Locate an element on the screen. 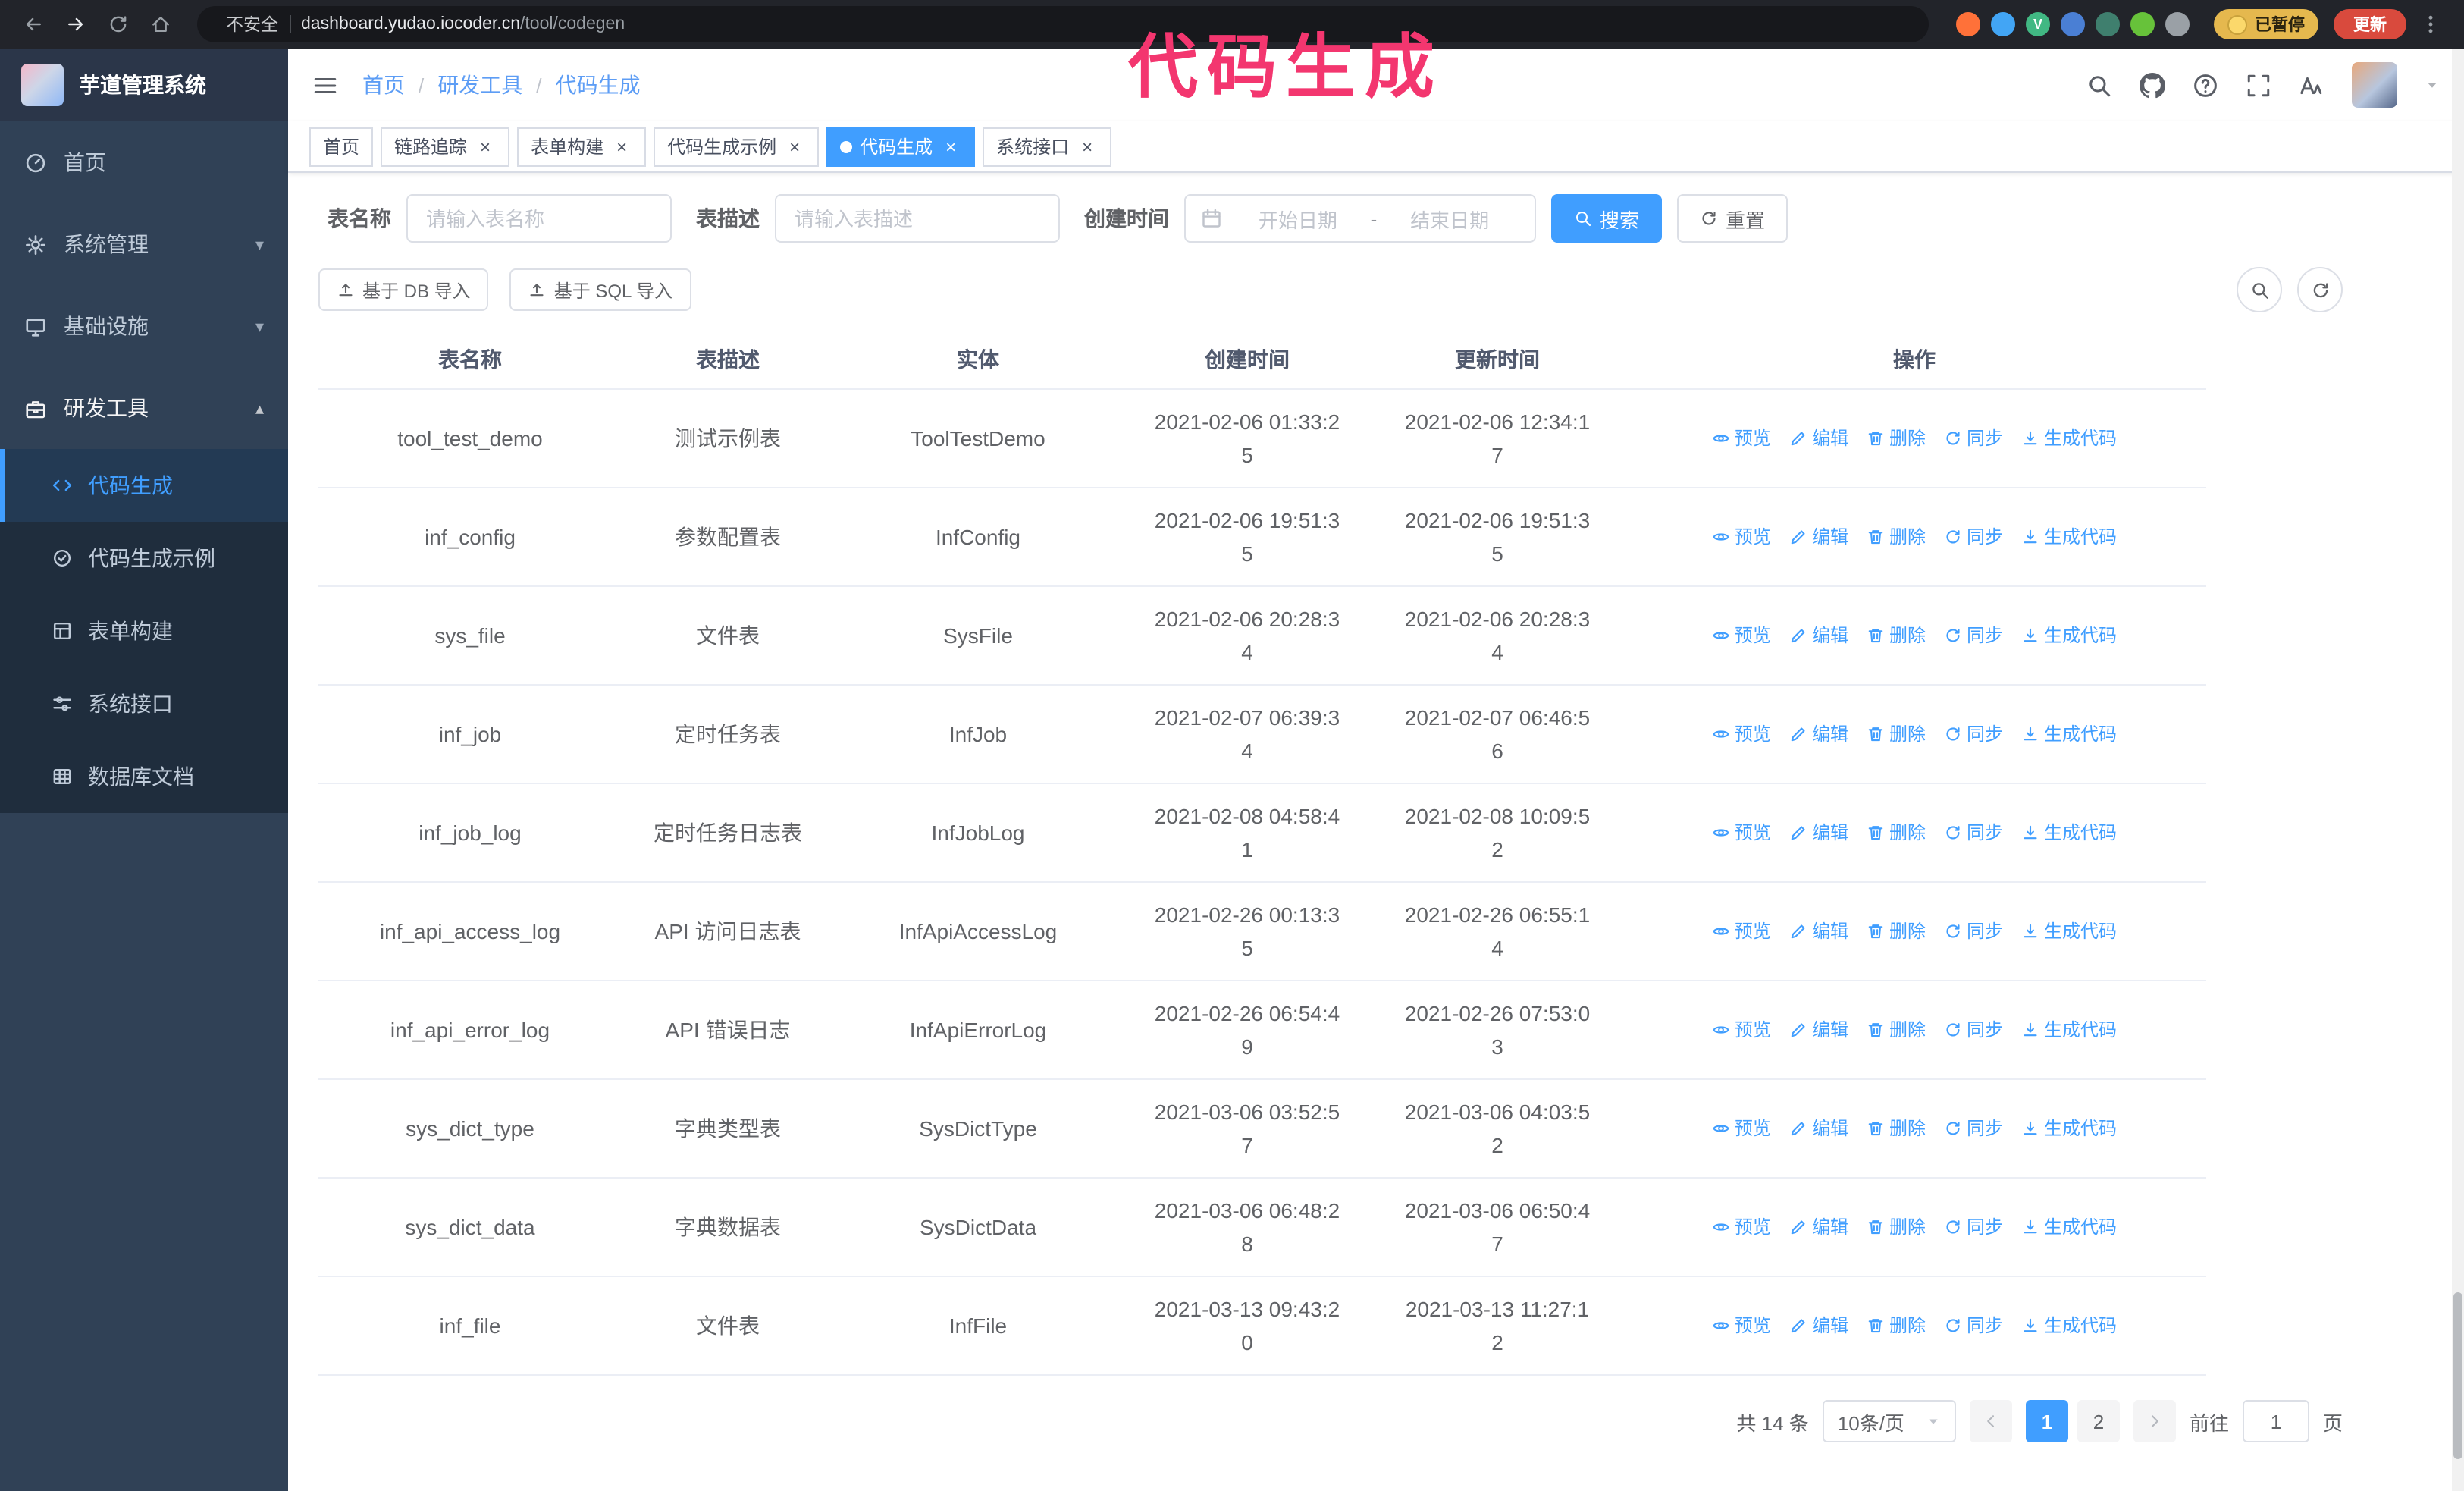 The image size is (2464, 1491). extension-leaf-icon is located at coordinates (2143, 24).